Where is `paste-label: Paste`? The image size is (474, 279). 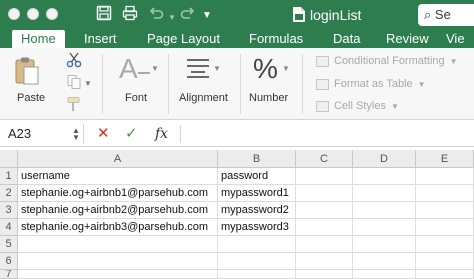
paste-label: Paste is located at coordinates (31, 98).